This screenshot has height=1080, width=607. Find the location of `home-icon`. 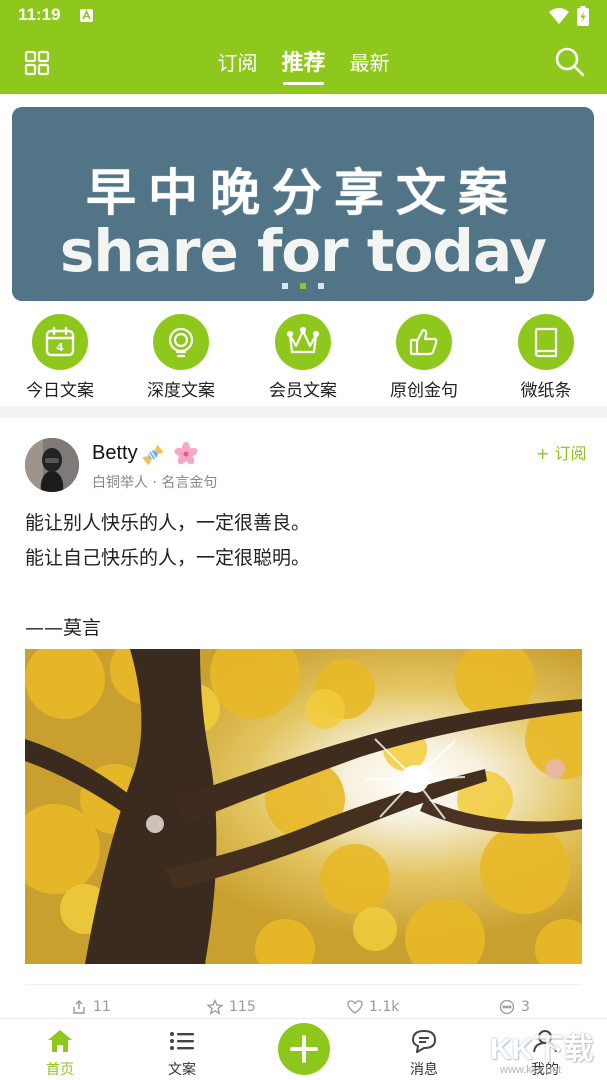

home-icon is located at coordinates (60, 1041).